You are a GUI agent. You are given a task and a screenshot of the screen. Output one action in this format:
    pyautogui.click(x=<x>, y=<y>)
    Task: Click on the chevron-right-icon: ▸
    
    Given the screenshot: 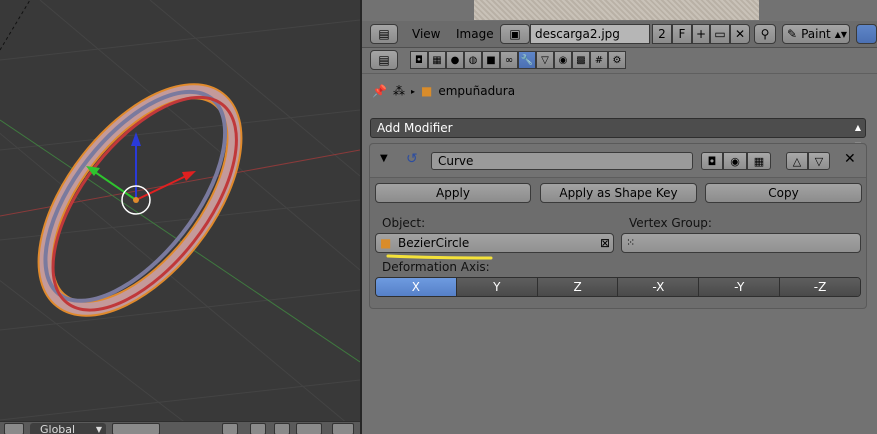 What is the action you would take?
    pyautogui.click(x=412, y=91)
    